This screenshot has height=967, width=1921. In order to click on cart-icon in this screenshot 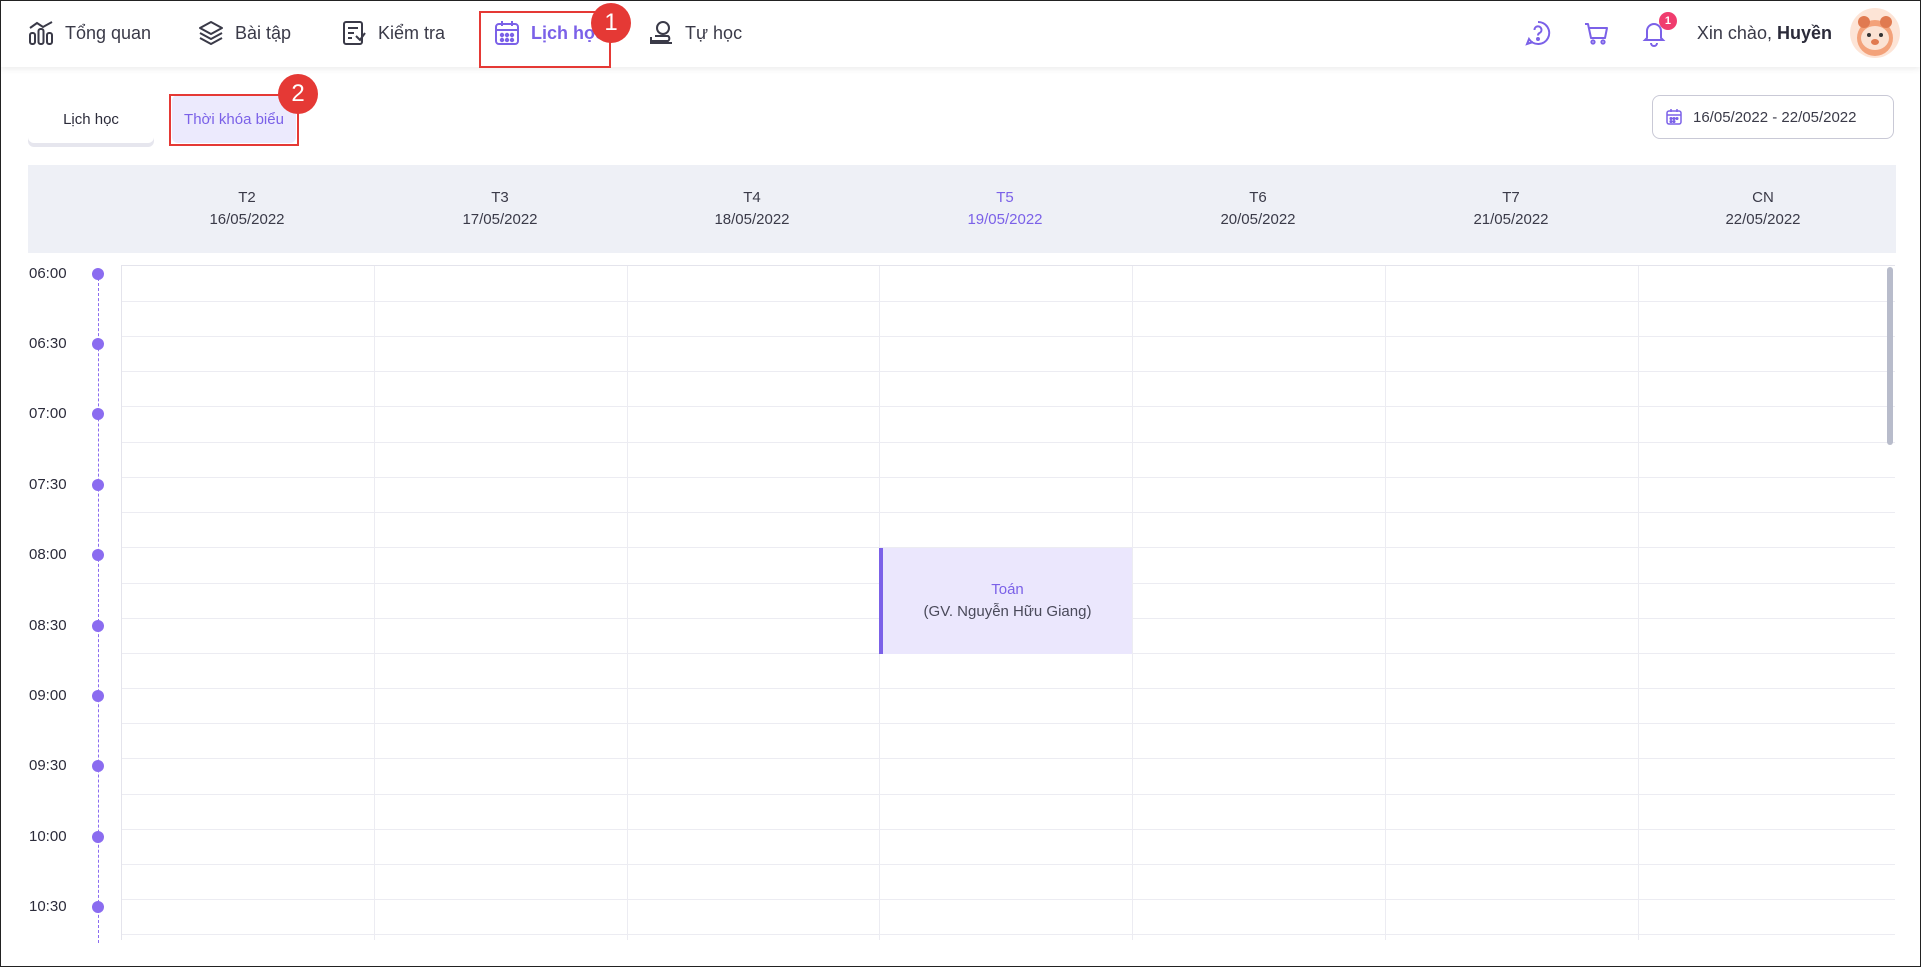, I will do `click(1596, 34)`.